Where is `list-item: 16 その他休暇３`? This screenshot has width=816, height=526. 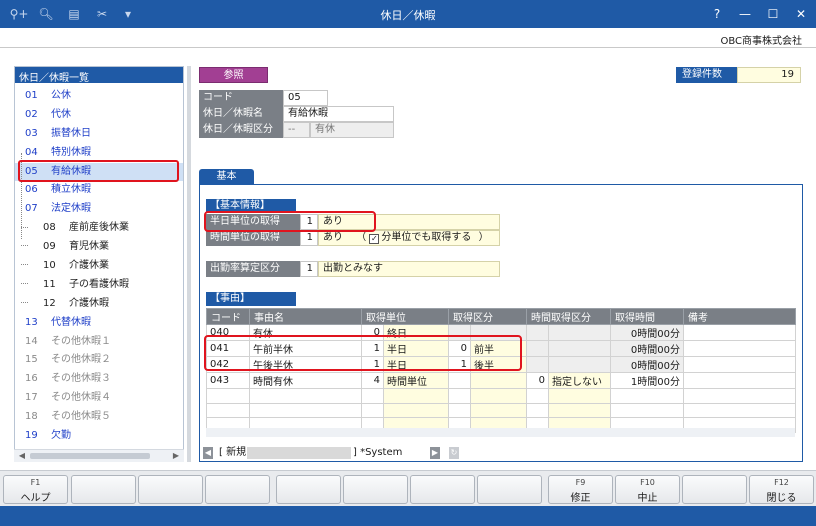
list-item: 16 その他休暇３ is located at coordinates (99, 379).